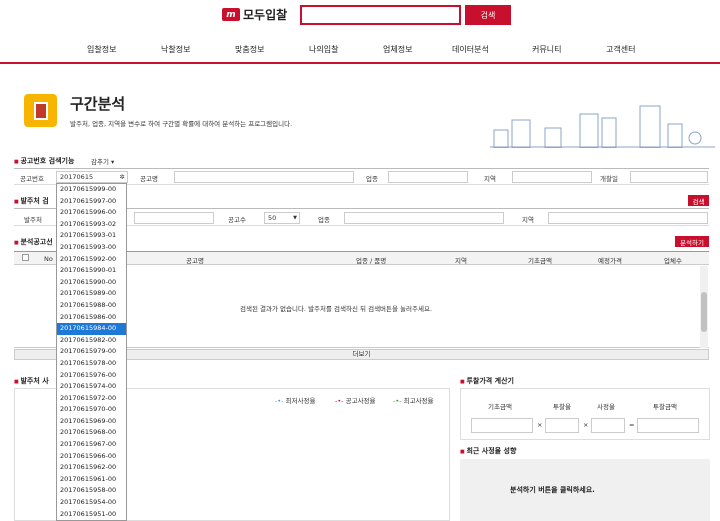  I want to click on results-scrollbar, so click(704, 307).